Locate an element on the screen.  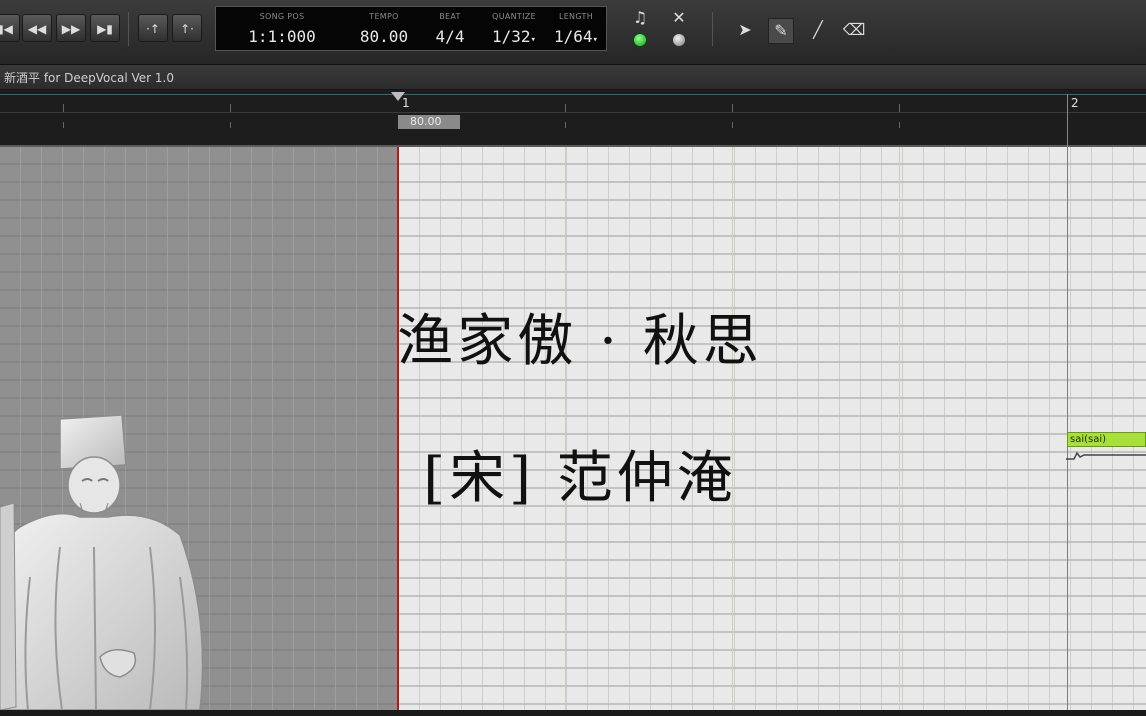
metronome-led-icon is located at coordinates (679, 40).